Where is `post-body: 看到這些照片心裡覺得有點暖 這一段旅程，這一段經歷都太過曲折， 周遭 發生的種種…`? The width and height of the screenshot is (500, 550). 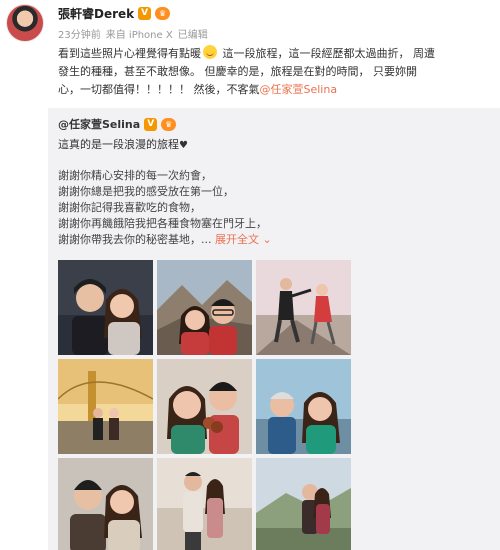 post-body: 看到這些照片心裡覺得有點暖 這一段旅程，這一段經歷都太過曲折， 周遭 發生的種種… is located at coordinates (274, 72).